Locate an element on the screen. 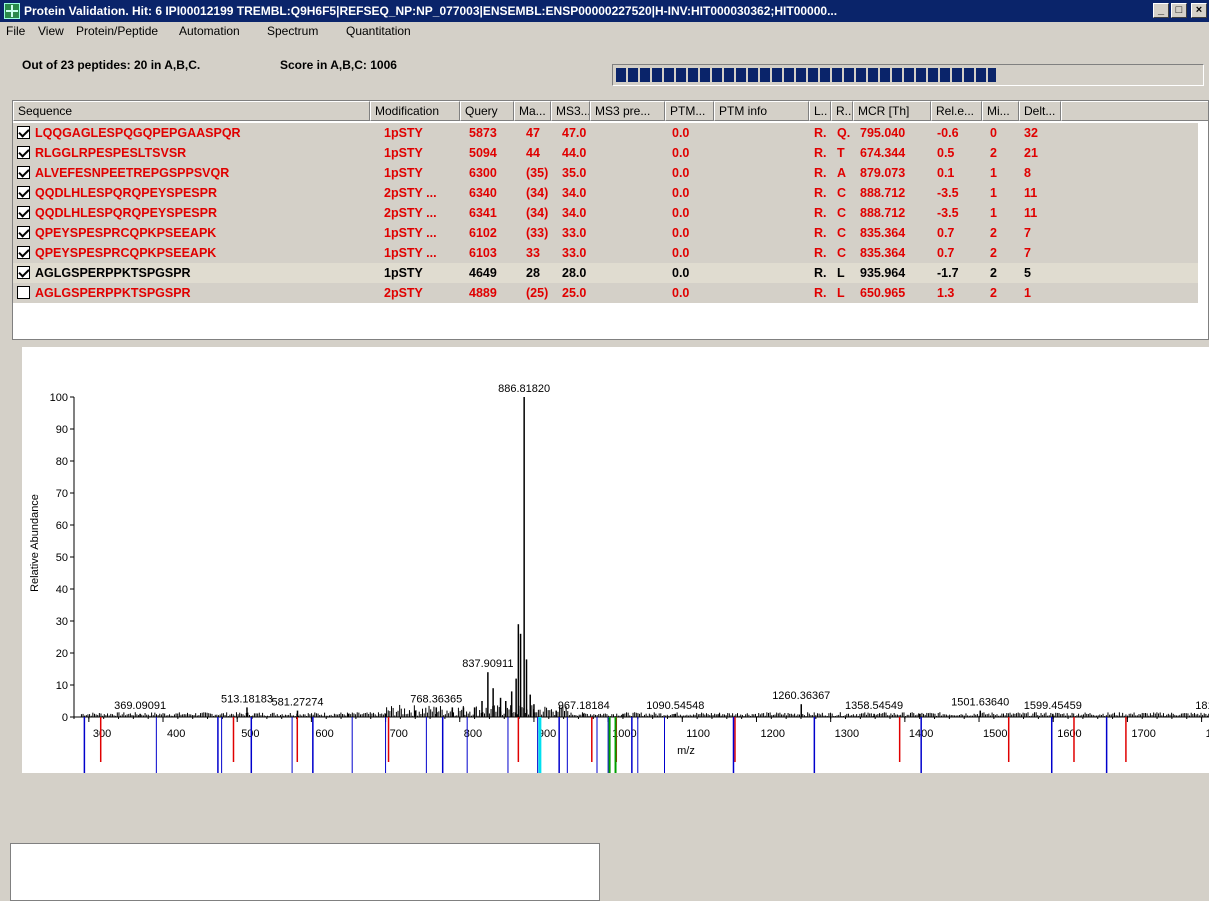  ms3-cell: 33.0 is located at coordinates (574, 253).